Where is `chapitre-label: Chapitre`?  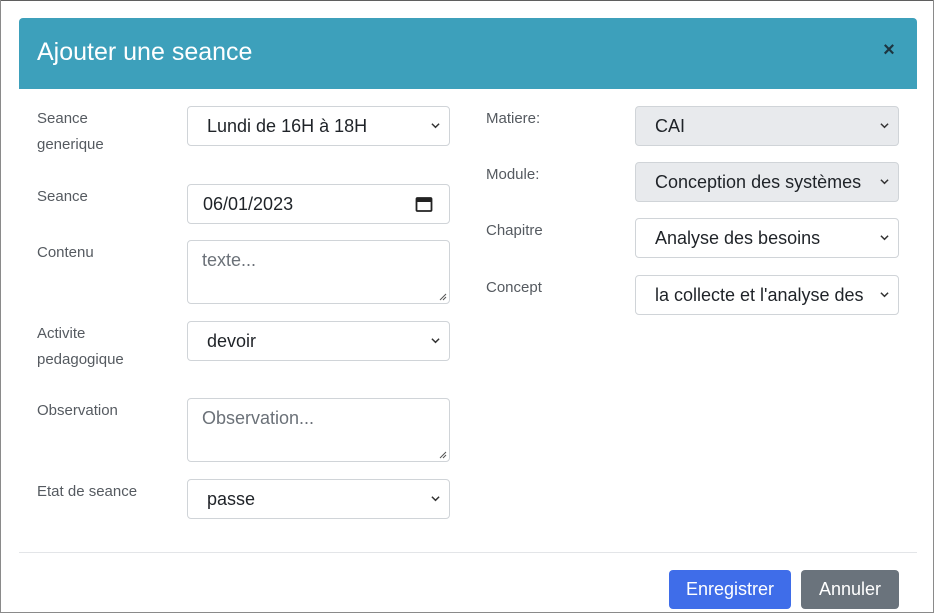
chapitre-label: Chapitre is located at coordinates (514, 230).